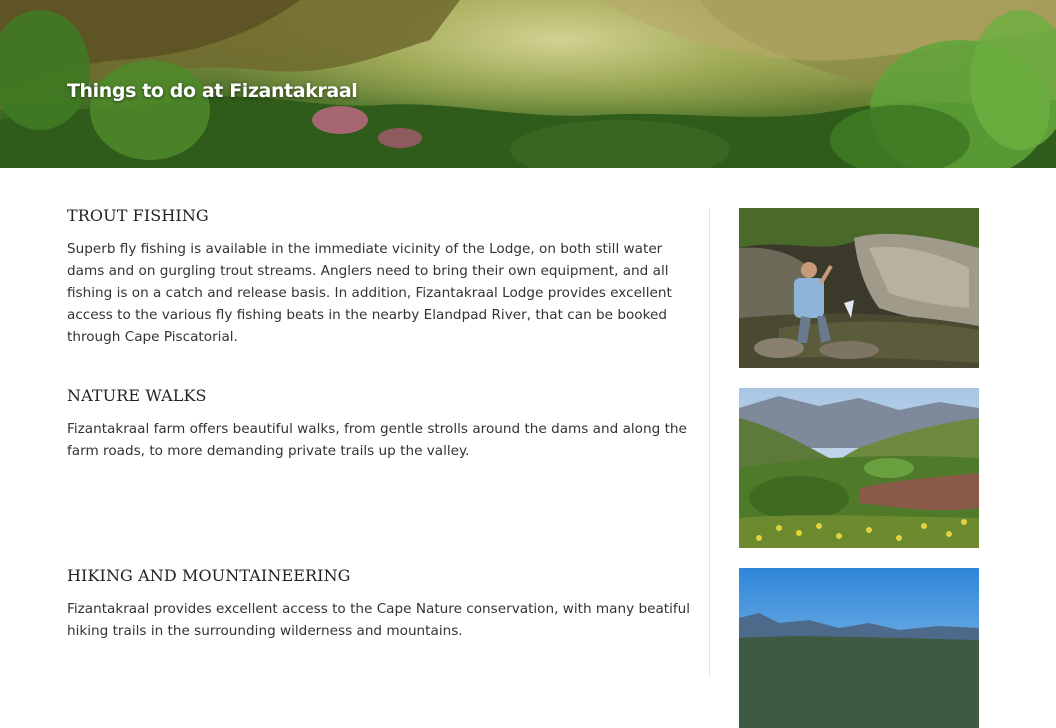  I want to click on mountain-hiking-photo, so click(859, 648).